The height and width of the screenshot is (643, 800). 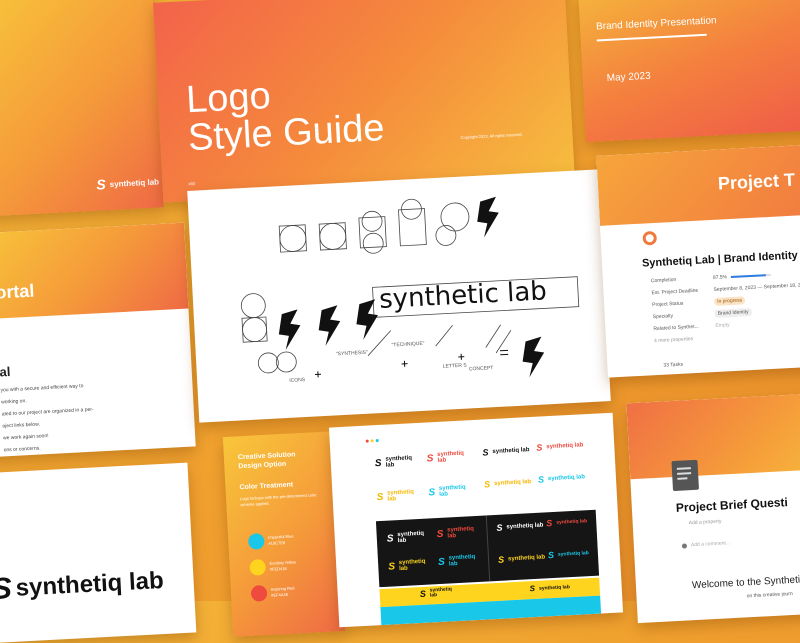 I want to click on project-header: Project T, so click(x=756, y=182).